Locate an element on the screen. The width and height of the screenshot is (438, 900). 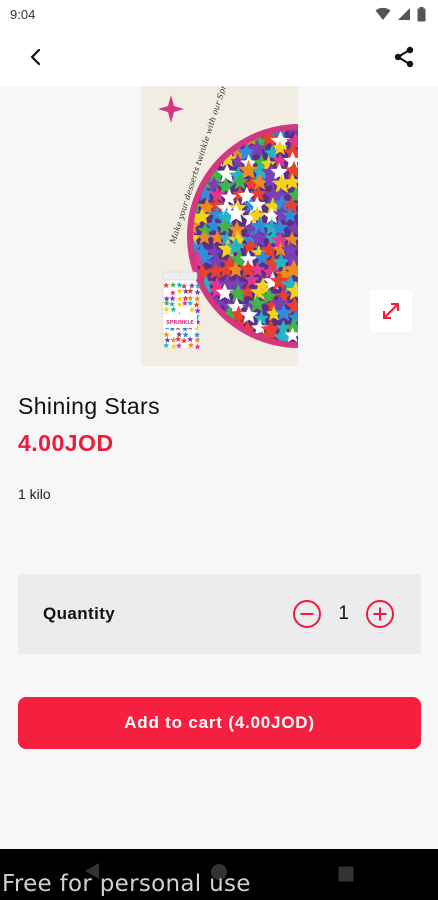
quantity-selector: Quantity 1 is located at coordinates (219, 614).